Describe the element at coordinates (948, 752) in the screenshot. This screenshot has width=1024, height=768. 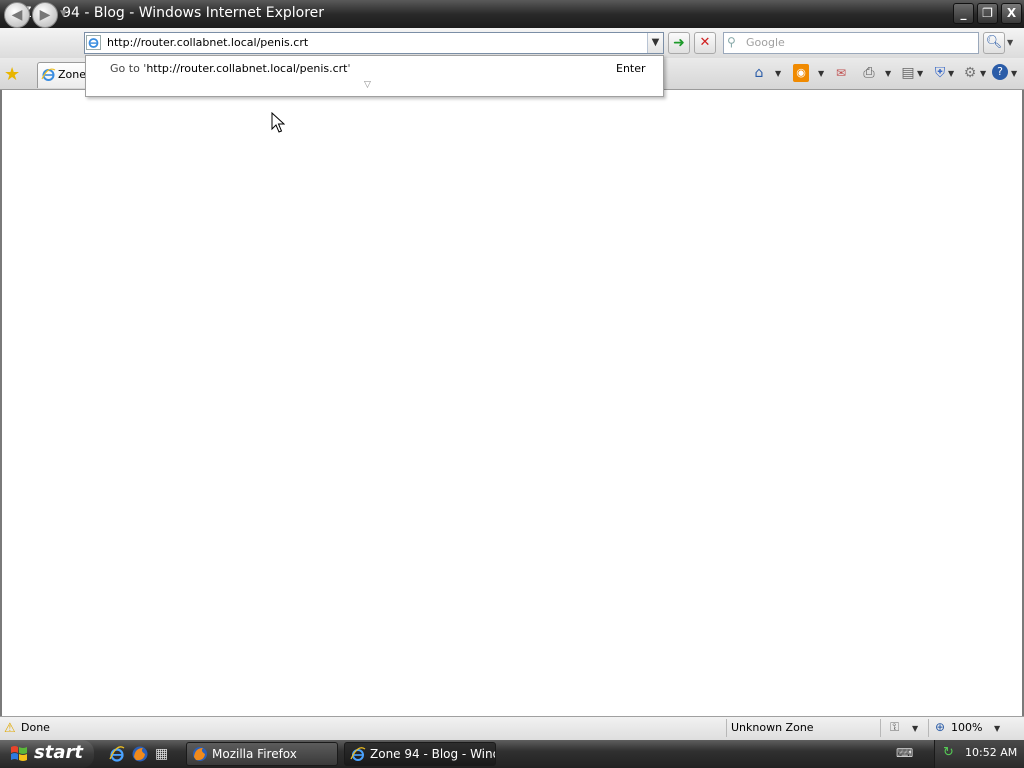
I see `network-icon: ↻` at that location.